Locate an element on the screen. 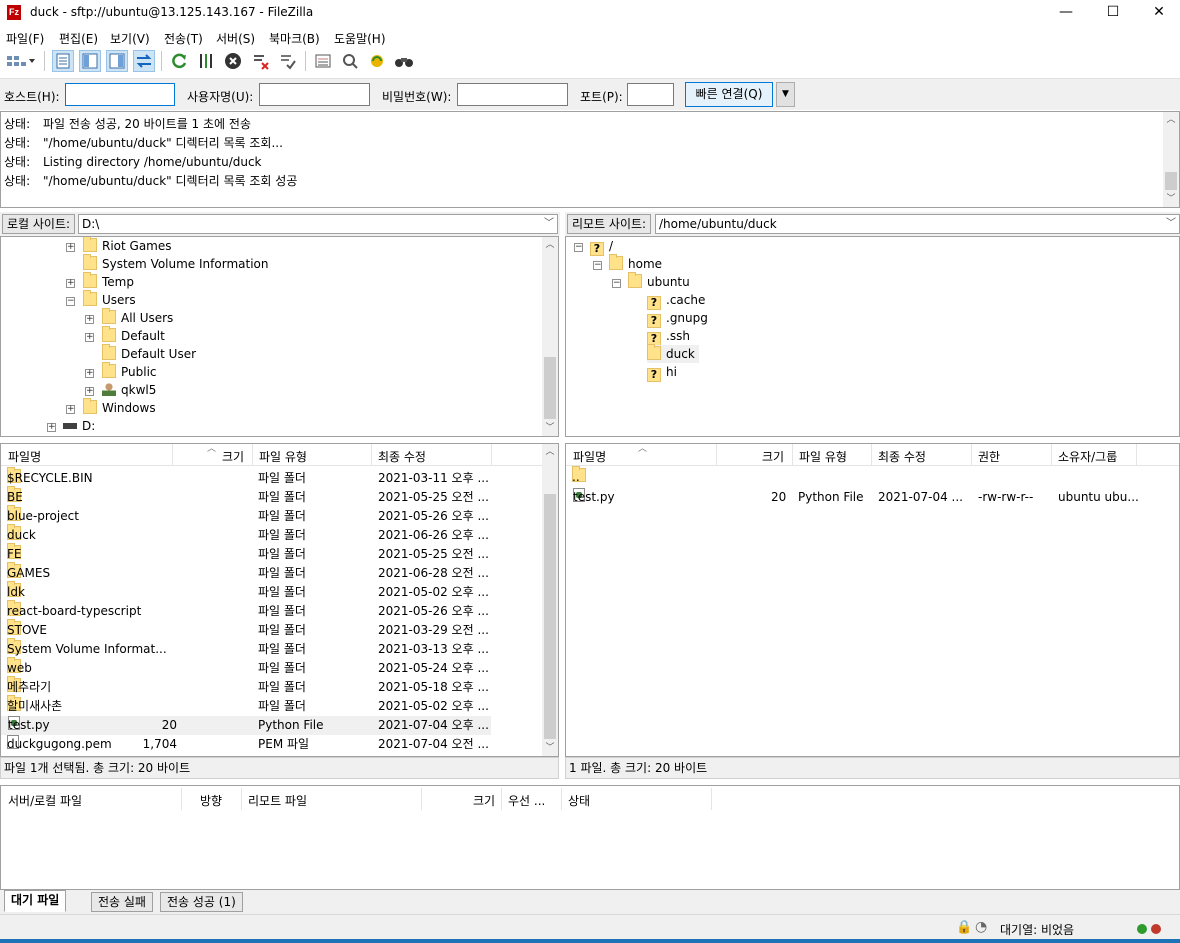 The image size is (1180, 943). synchronized-browsing-icon is located at coordinates (377, 61).